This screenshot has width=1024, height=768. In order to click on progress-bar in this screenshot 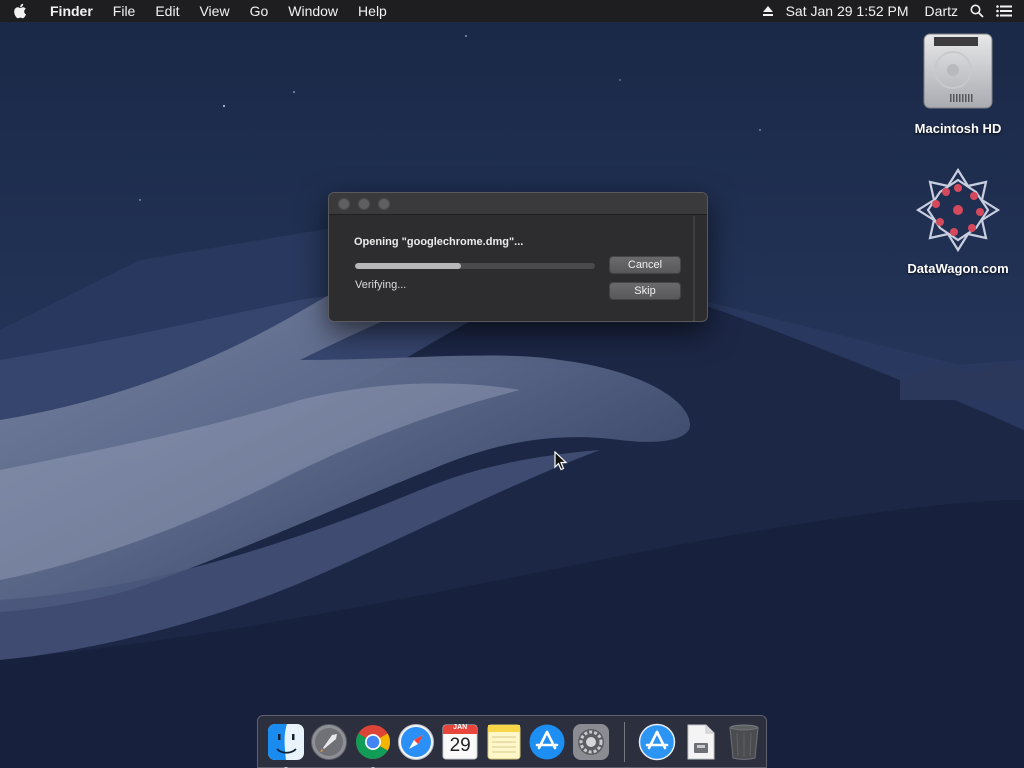, I will do `click(475, 266)`.